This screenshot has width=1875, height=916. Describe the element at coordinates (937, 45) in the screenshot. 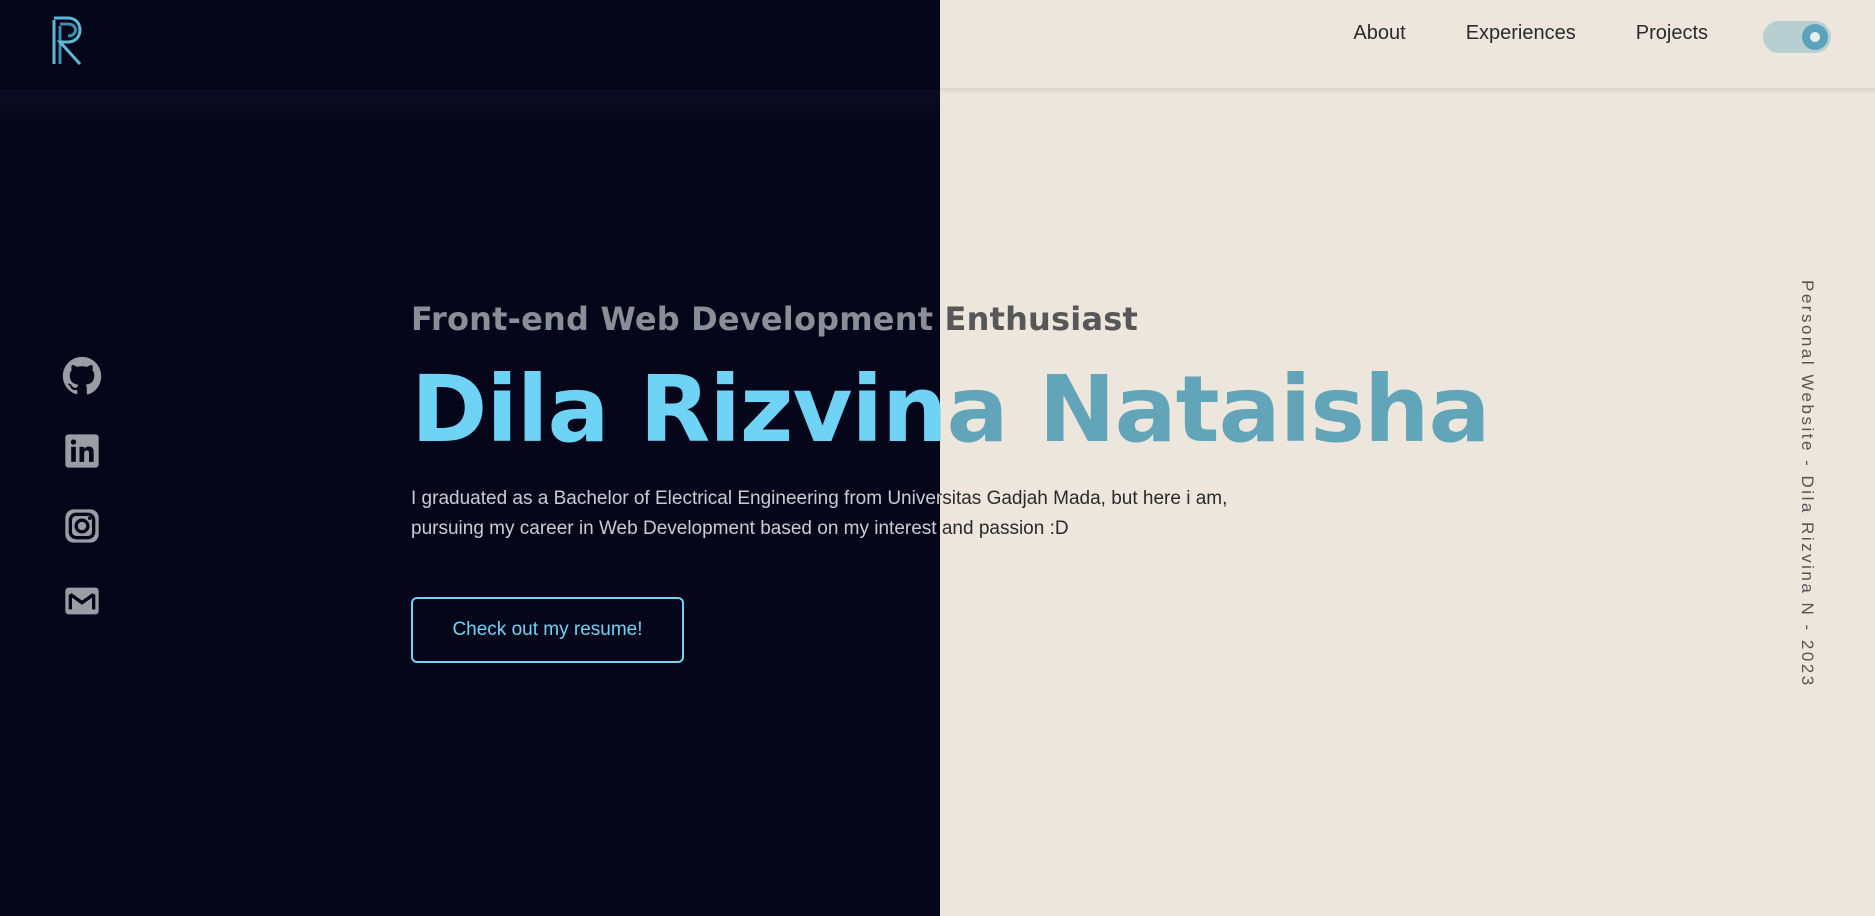

I see `site-header: About Experiences Projects` at that location.